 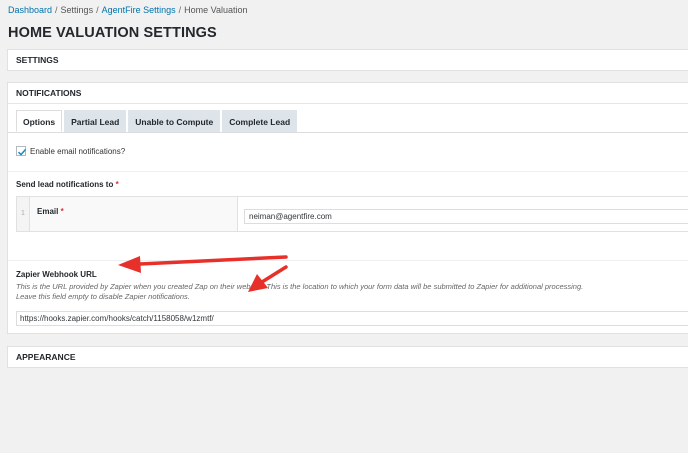 What do you see at coordinates (203, 273) in the screenshot?
I see `annotation-arrows` at bounding box center [203, 273].